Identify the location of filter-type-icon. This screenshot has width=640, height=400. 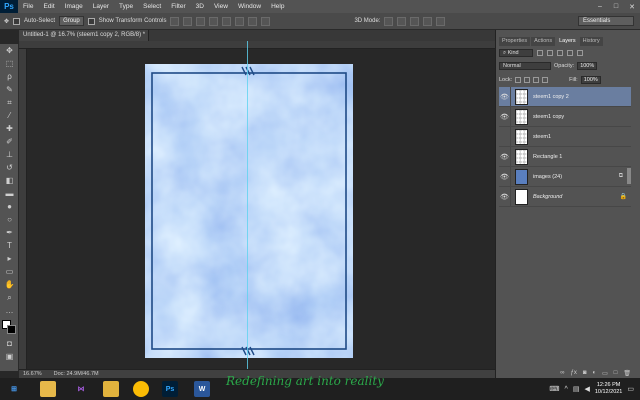
(560, 53).